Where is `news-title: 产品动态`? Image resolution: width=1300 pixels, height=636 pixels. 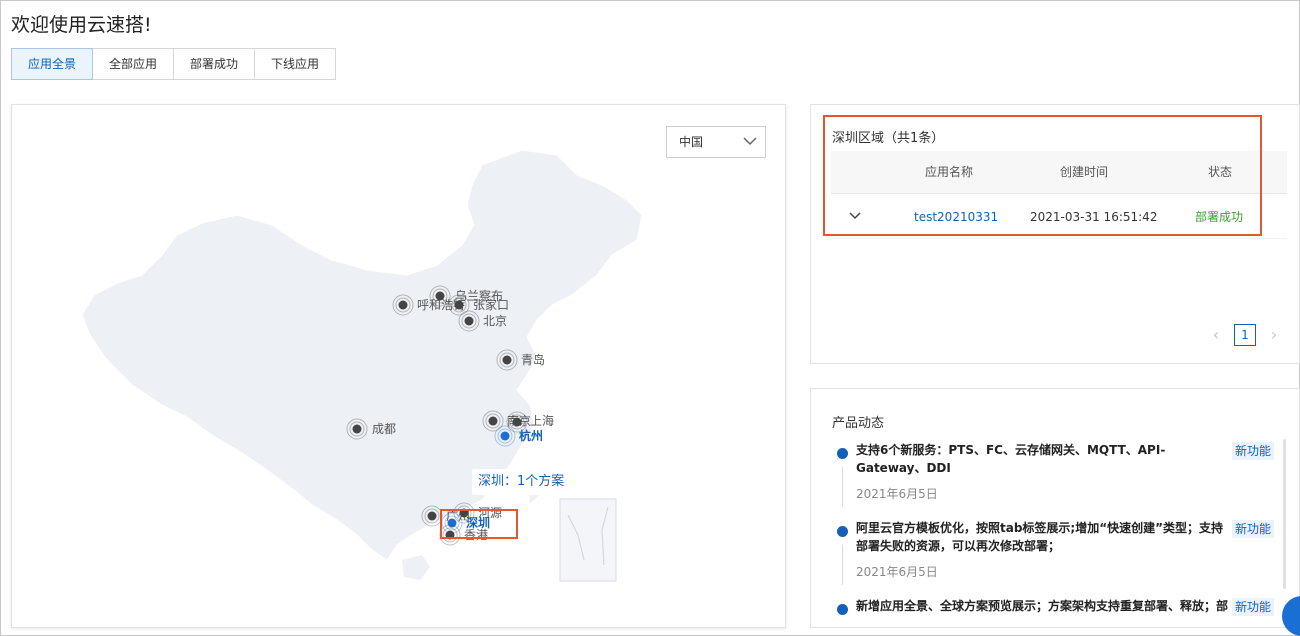
news-title: 产品动态 is located at coordinates (858, 423).